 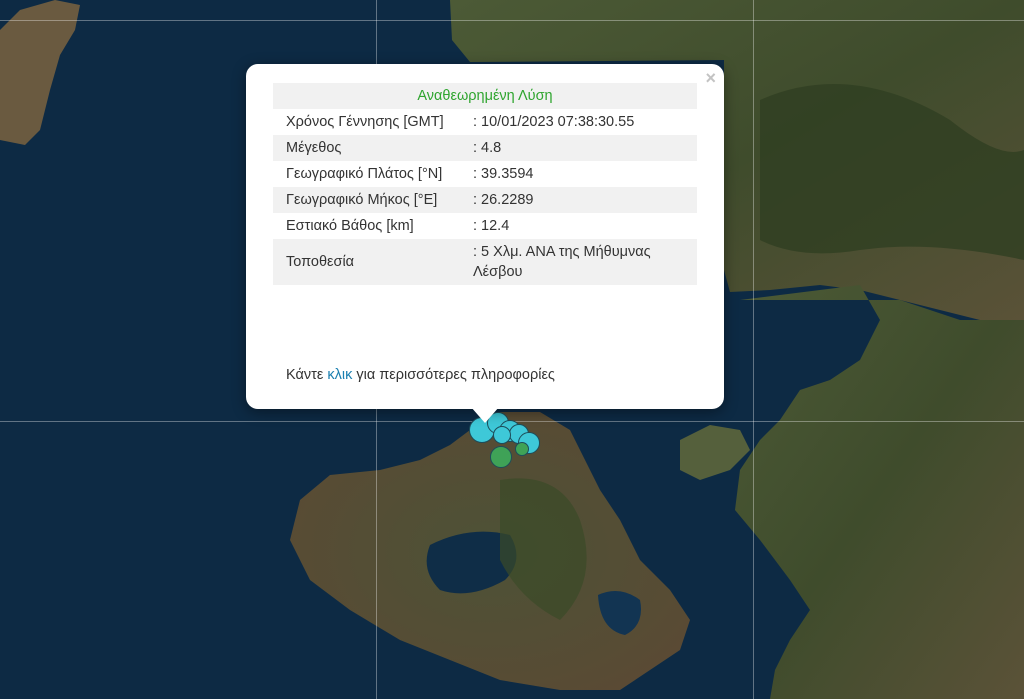 What do you see at coordinates (362, 200) in the screenshot?
I see `row-label: Γεωγραφικό Μήκος [°E]` at bounding box center [362, 200].